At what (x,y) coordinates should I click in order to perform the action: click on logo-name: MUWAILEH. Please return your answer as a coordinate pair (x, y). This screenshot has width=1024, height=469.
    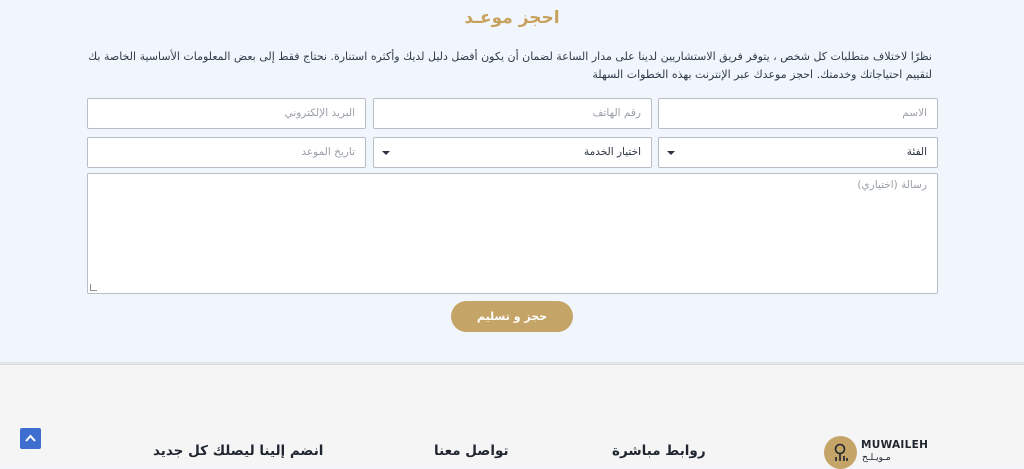
    Looking at the image, I should click on (895, 445).